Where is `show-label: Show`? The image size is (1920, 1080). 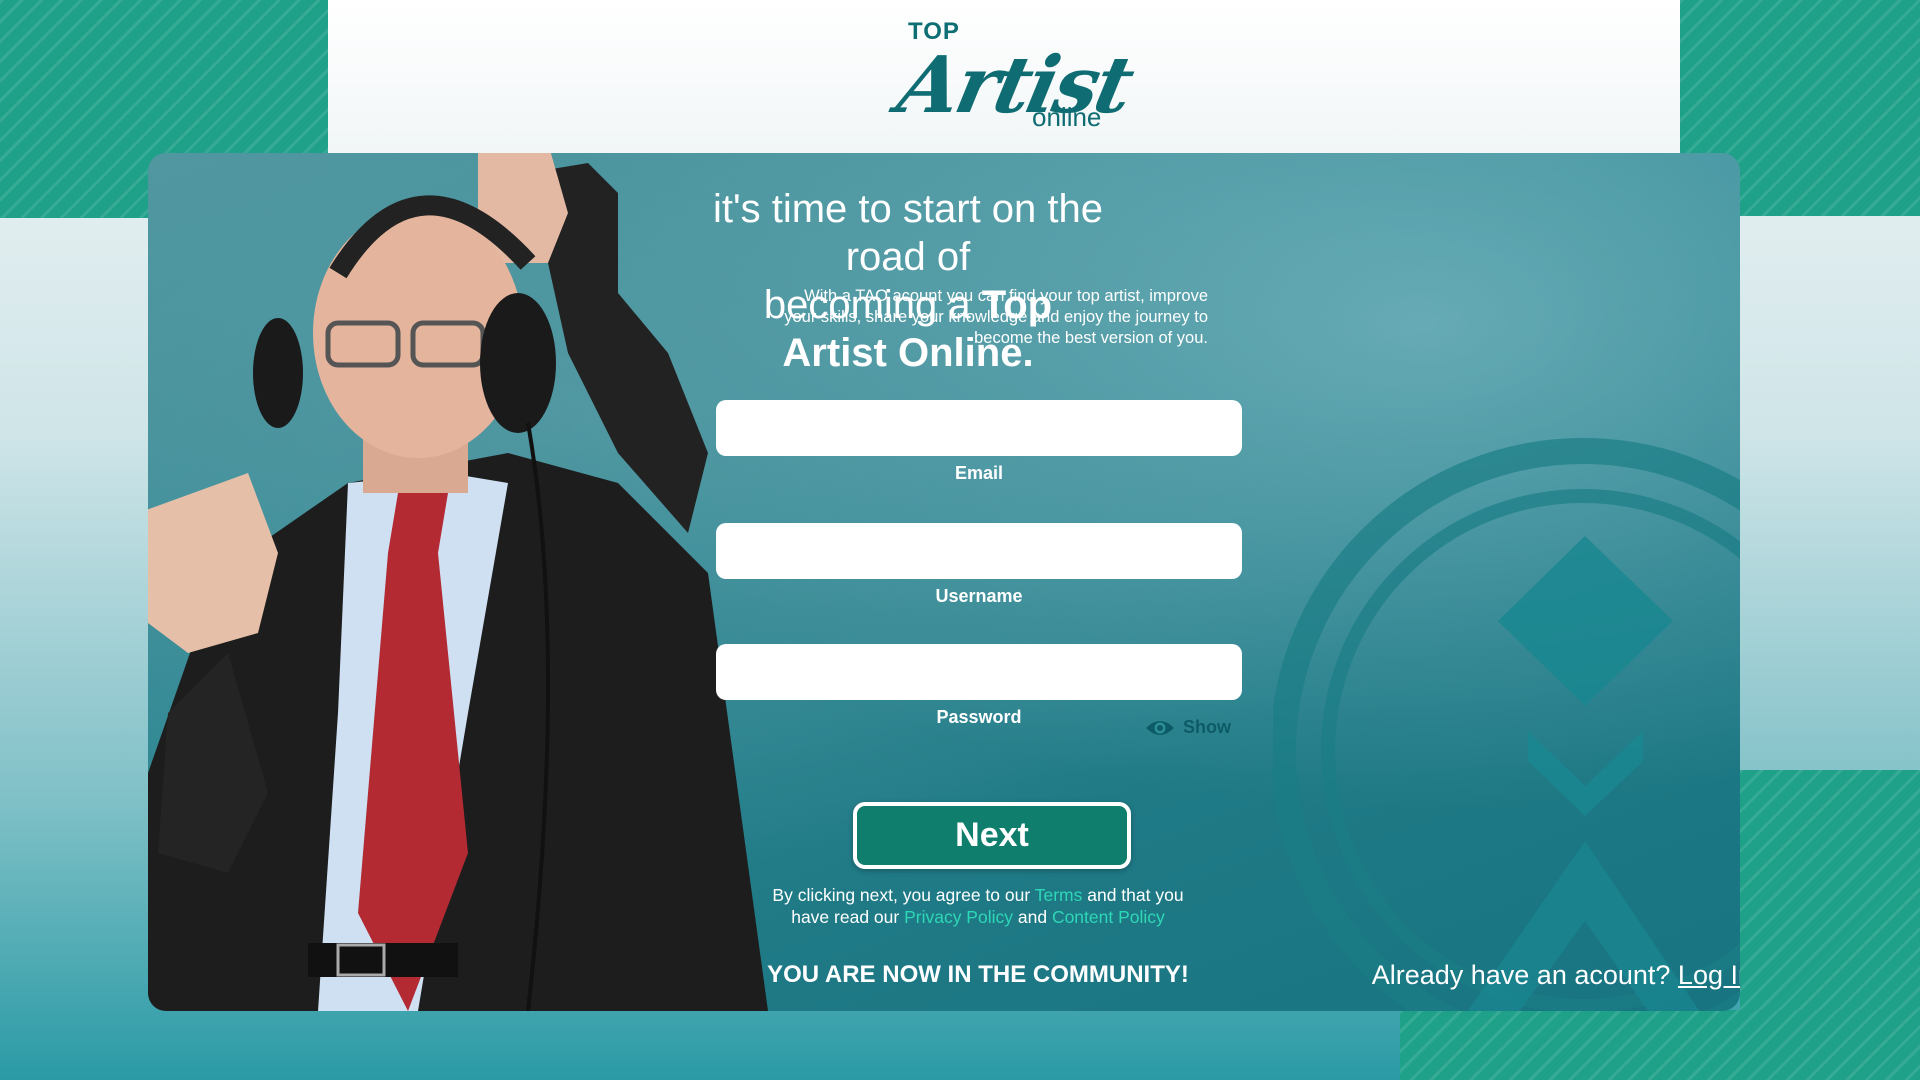
show-label: Show is located at coordinates (1207, 727).